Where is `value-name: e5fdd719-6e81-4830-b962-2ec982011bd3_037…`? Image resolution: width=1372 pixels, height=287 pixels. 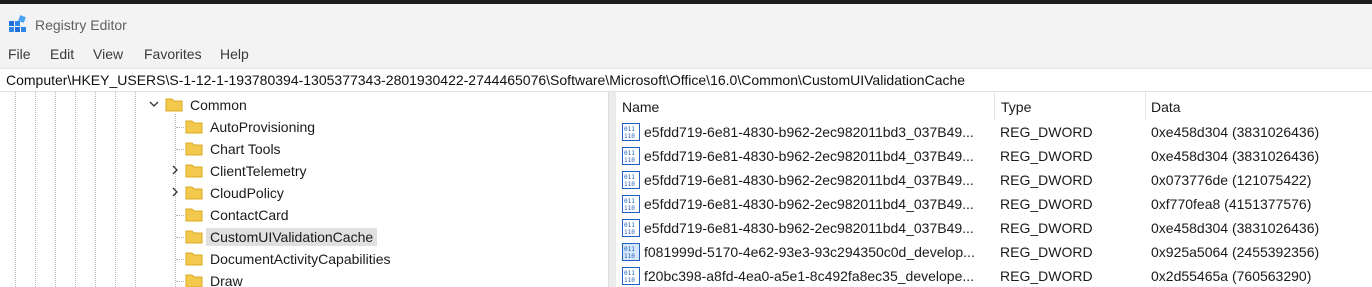
value-name: e5fdd719-6e81-4830-b962-2ec982011bd3_037… is located at coordinates (809, 132).